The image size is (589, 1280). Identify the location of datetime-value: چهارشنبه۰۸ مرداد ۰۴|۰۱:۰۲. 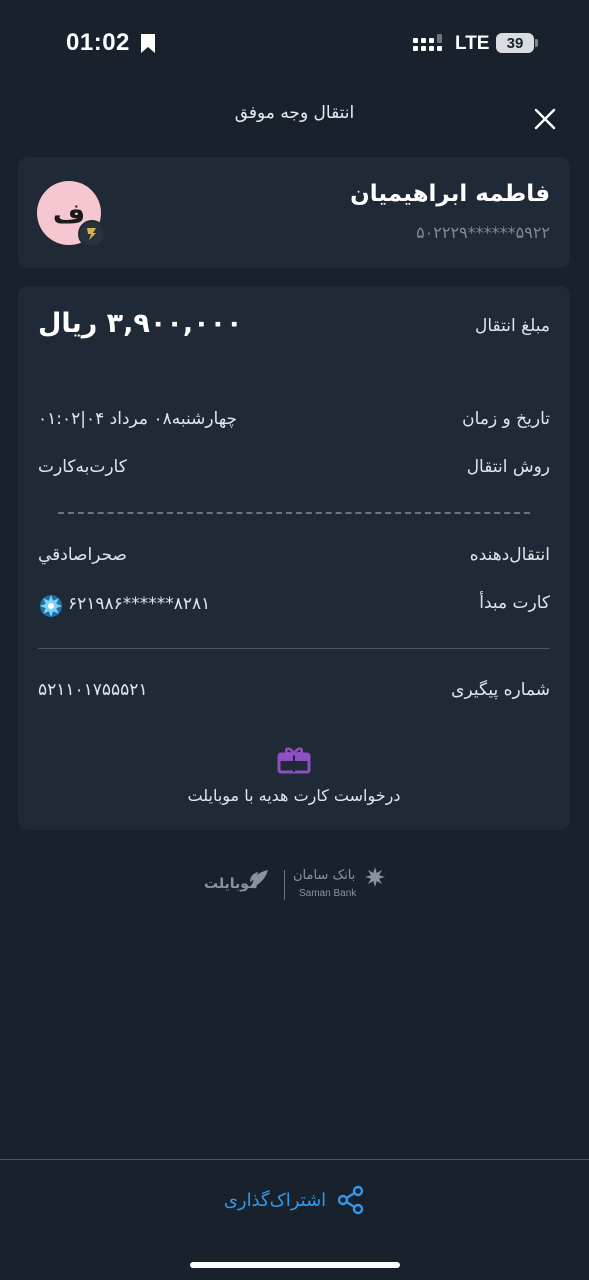
(138, 419).